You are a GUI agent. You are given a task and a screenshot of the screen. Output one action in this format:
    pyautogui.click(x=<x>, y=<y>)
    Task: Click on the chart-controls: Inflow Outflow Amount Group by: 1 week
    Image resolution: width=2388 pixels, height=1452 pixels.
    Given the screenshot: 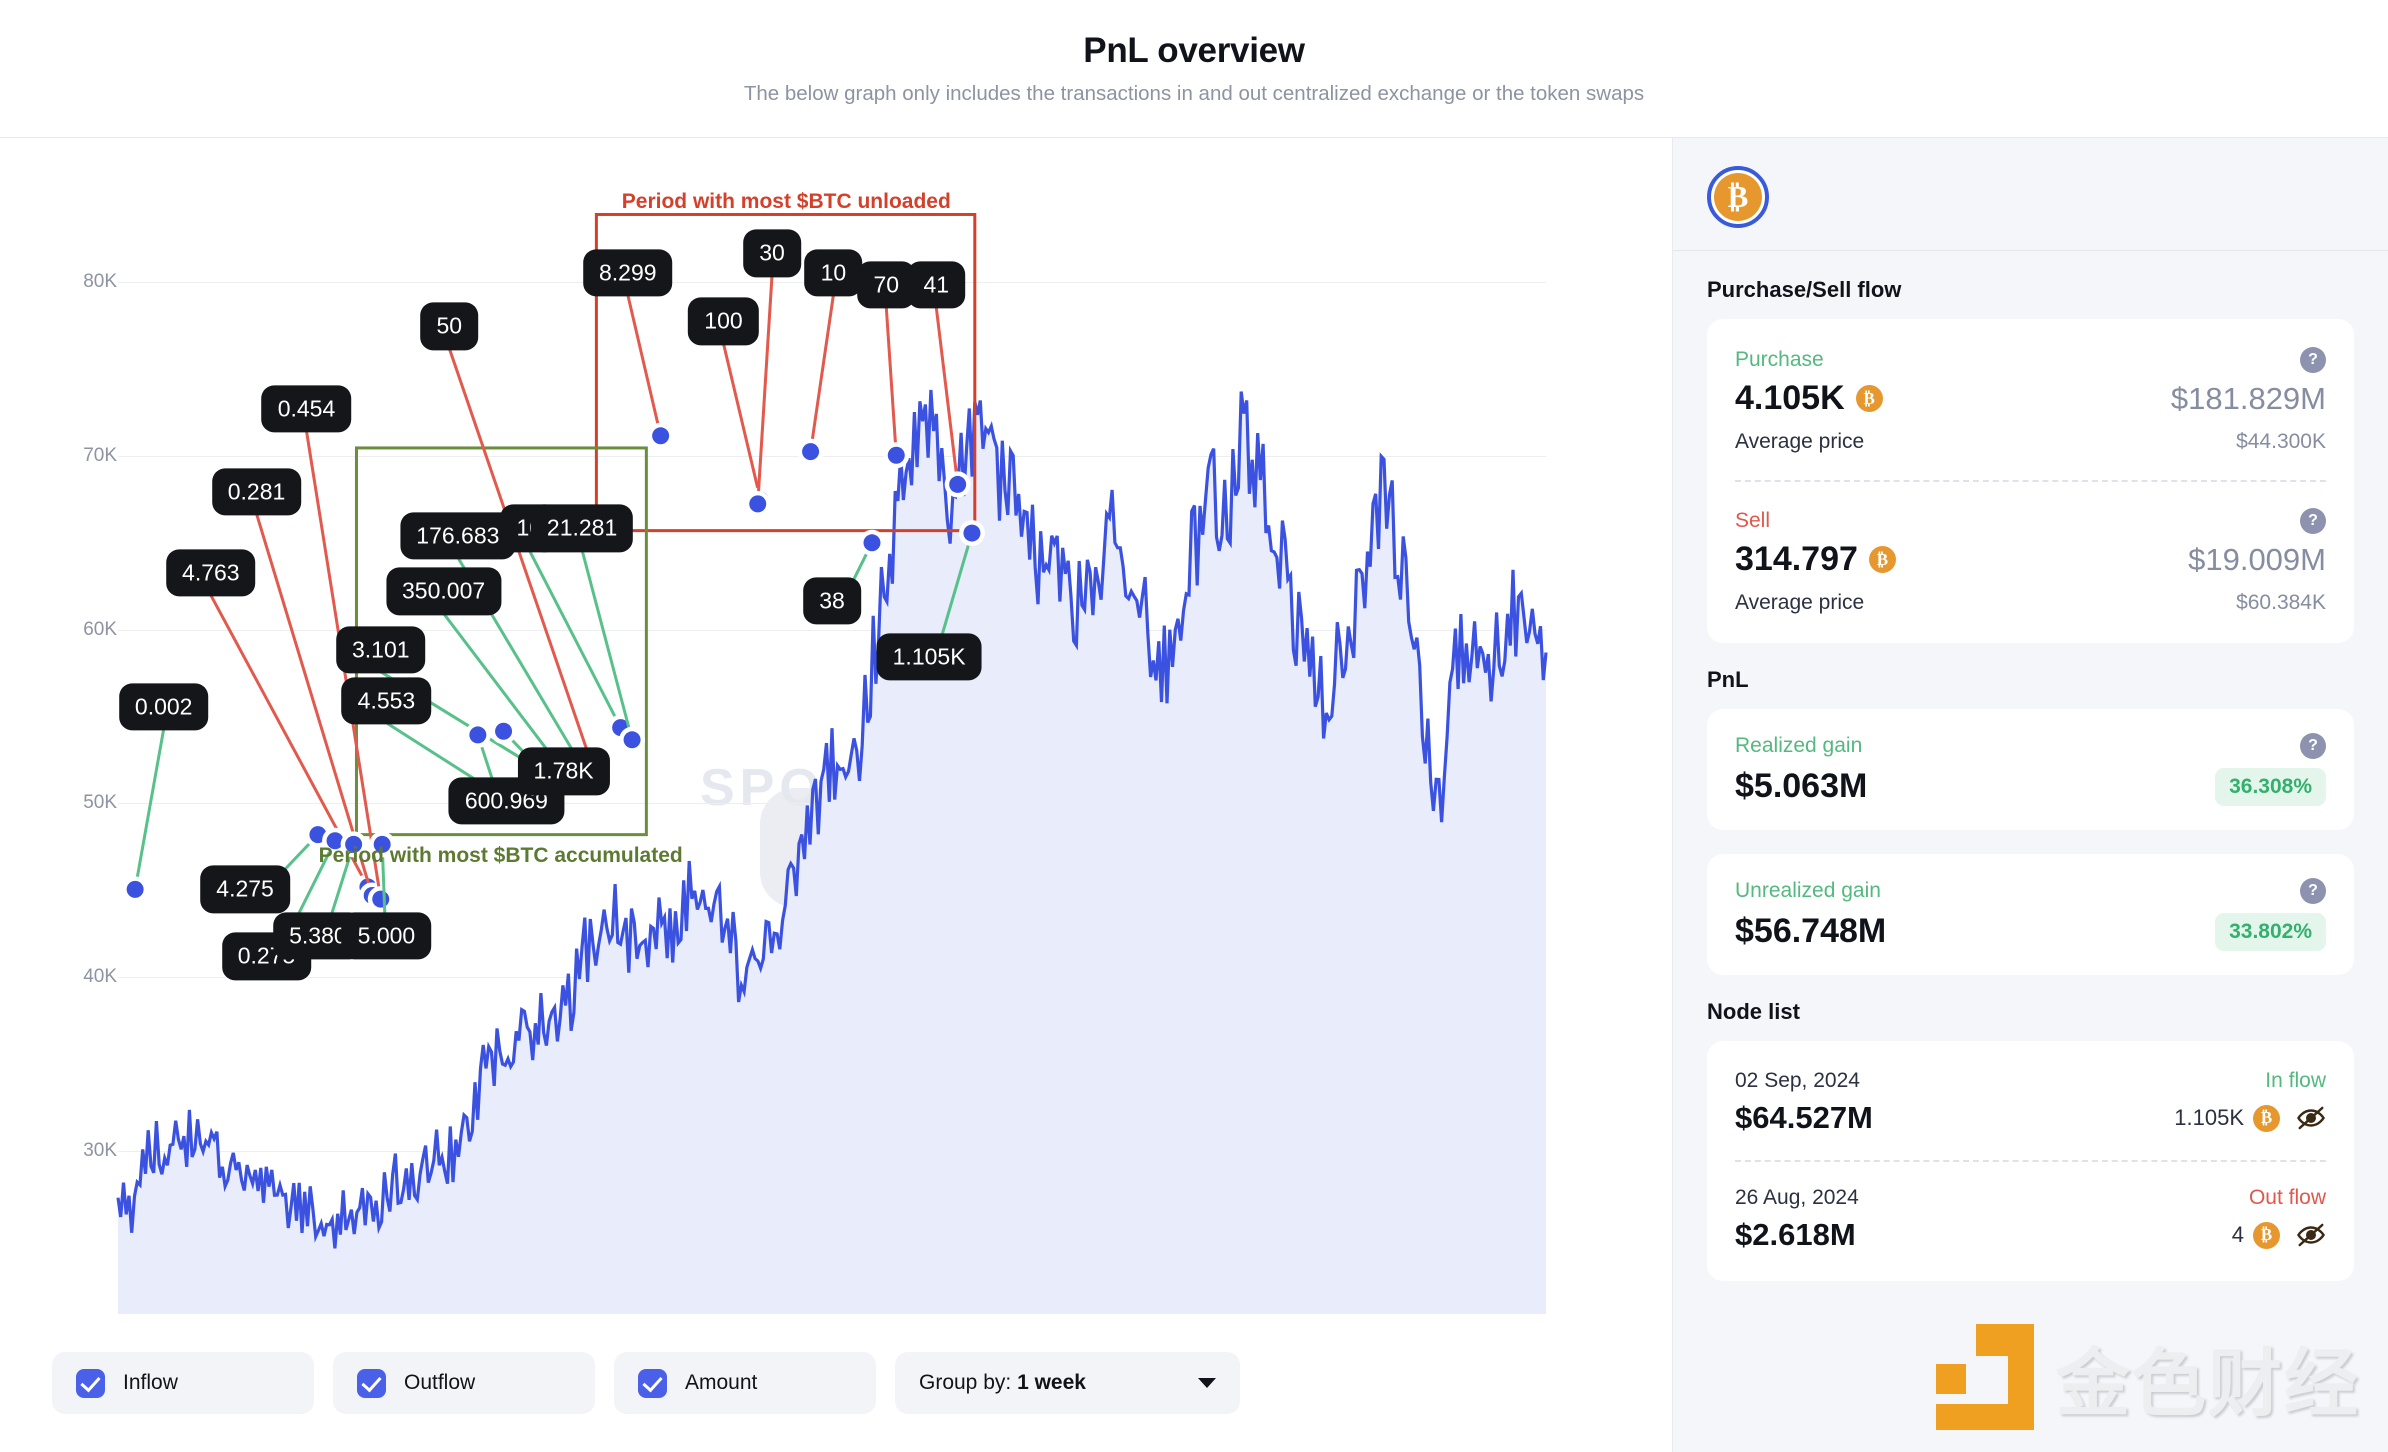 What is the action you would take?
    pyautogui.click(x=836, y=1383)
    